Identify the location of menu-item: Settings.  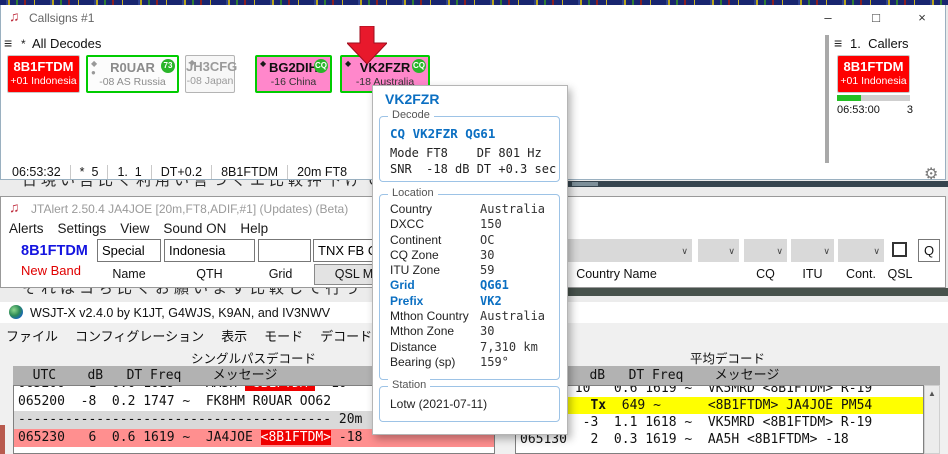
(82, 228).